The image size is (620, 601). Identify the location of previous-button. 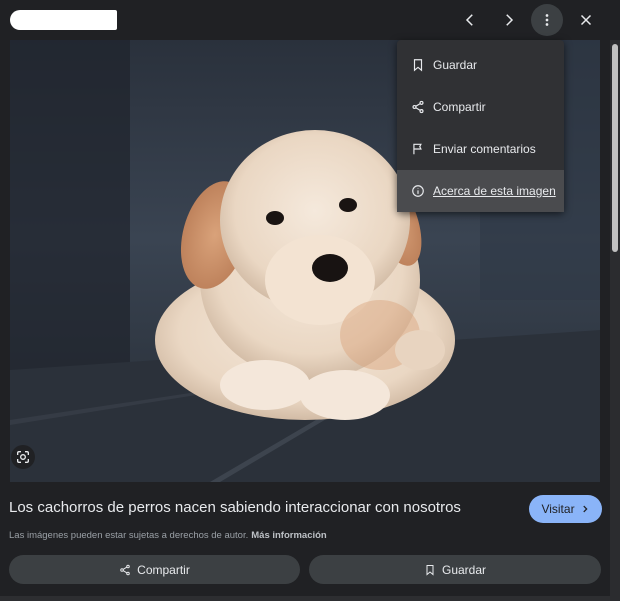
(470, 20).